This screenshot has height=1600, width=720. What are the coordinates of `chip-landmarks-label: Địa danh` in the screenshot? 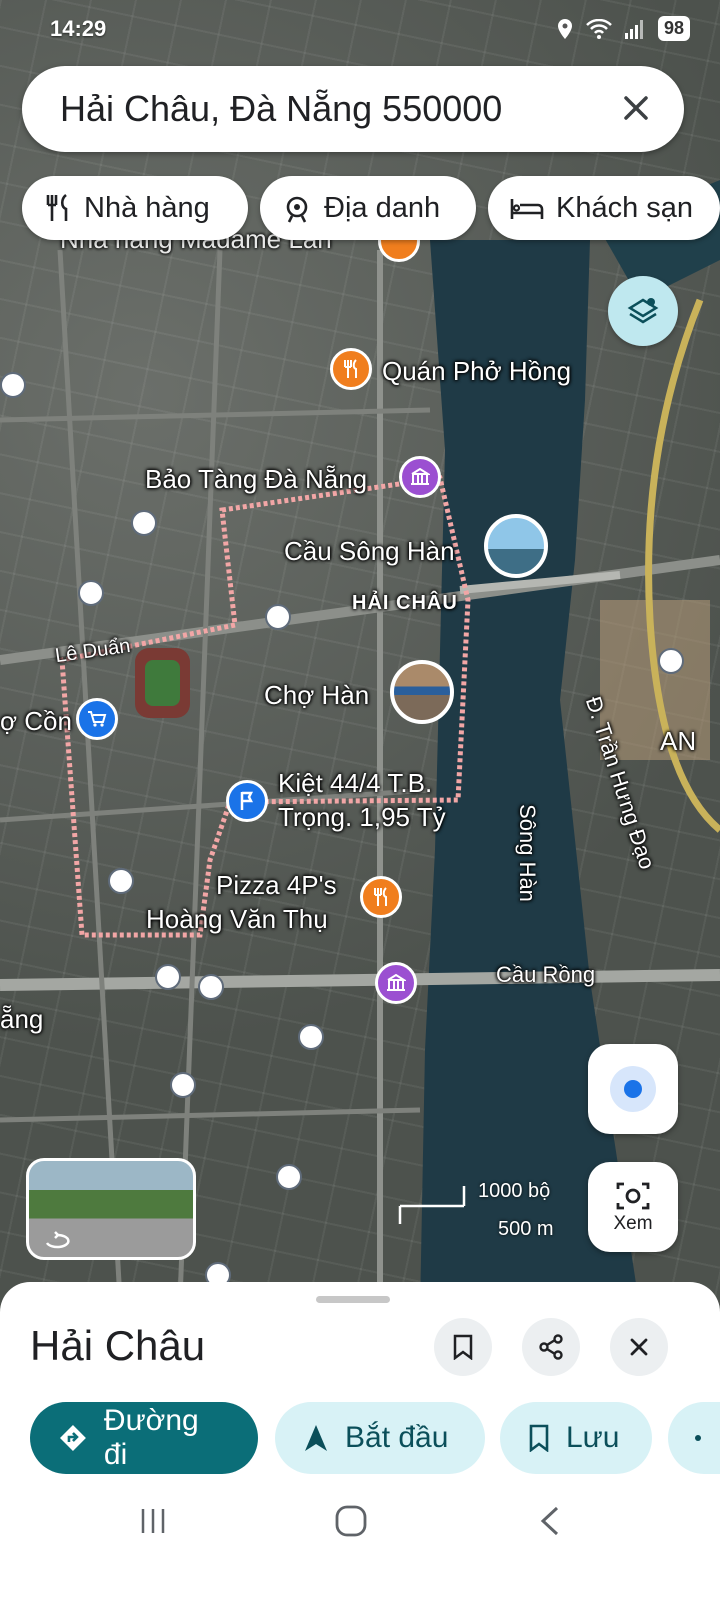 It's located at (382, 207).